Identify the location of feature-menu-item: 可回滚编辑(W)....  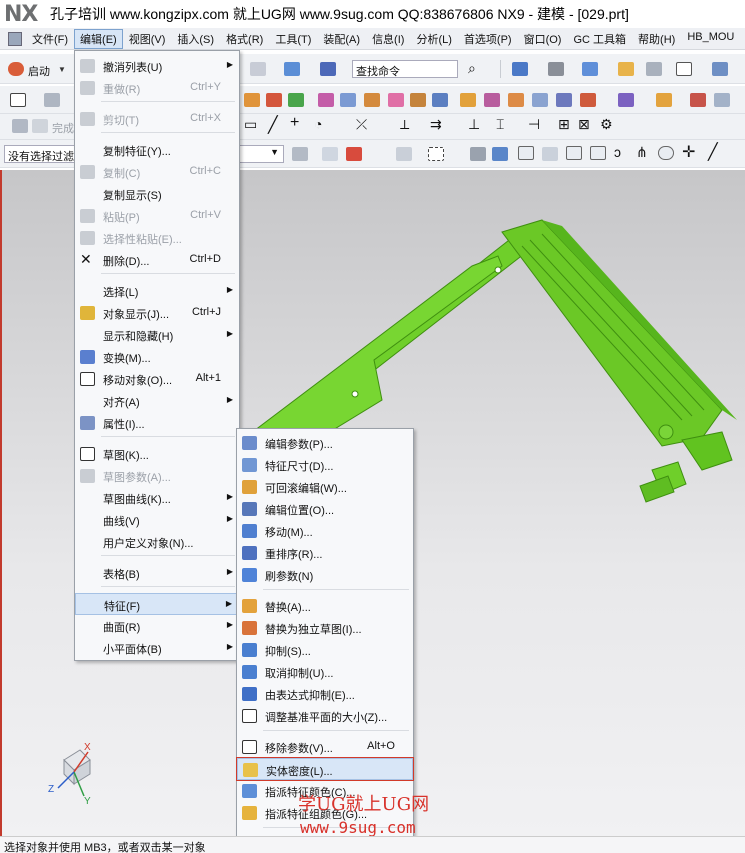
(325, 487).